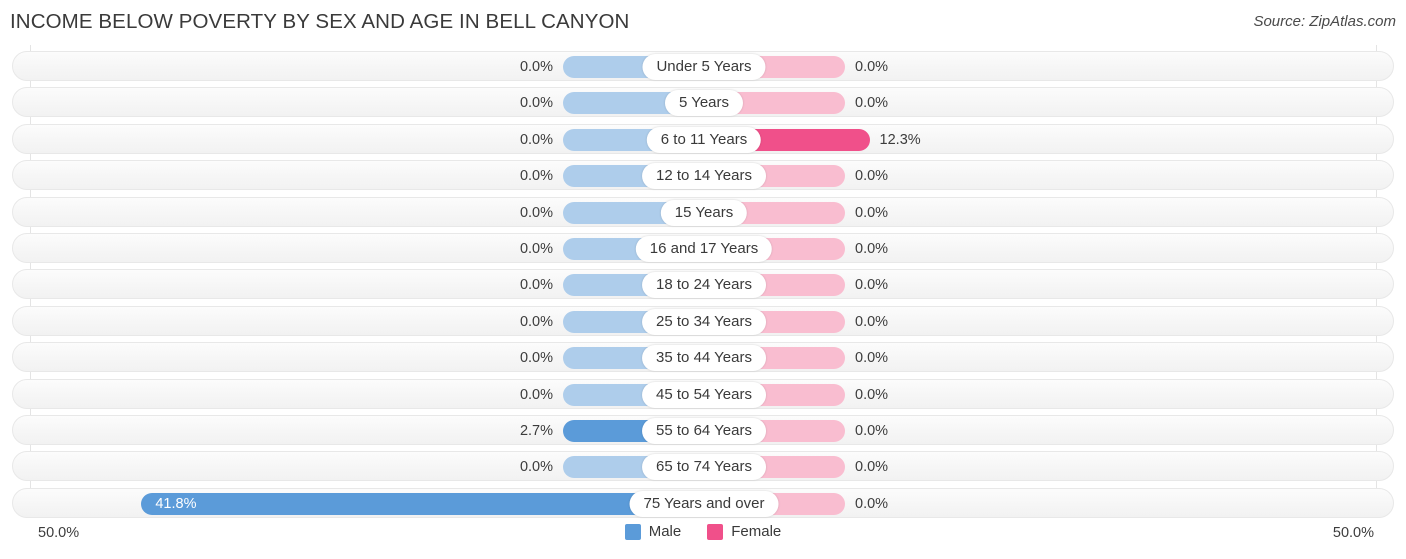 This screenshot has width=1406, height=559. I want to click on table-row: 2.7% 0.0% 55 to 64 Years, so click(703, 430).